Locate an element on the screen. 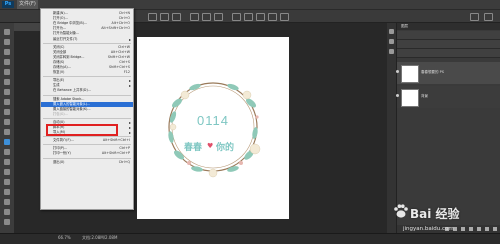 This screenshot has height=244, width=500. adjustment-layer-icon is located at coordinates (471, 229).